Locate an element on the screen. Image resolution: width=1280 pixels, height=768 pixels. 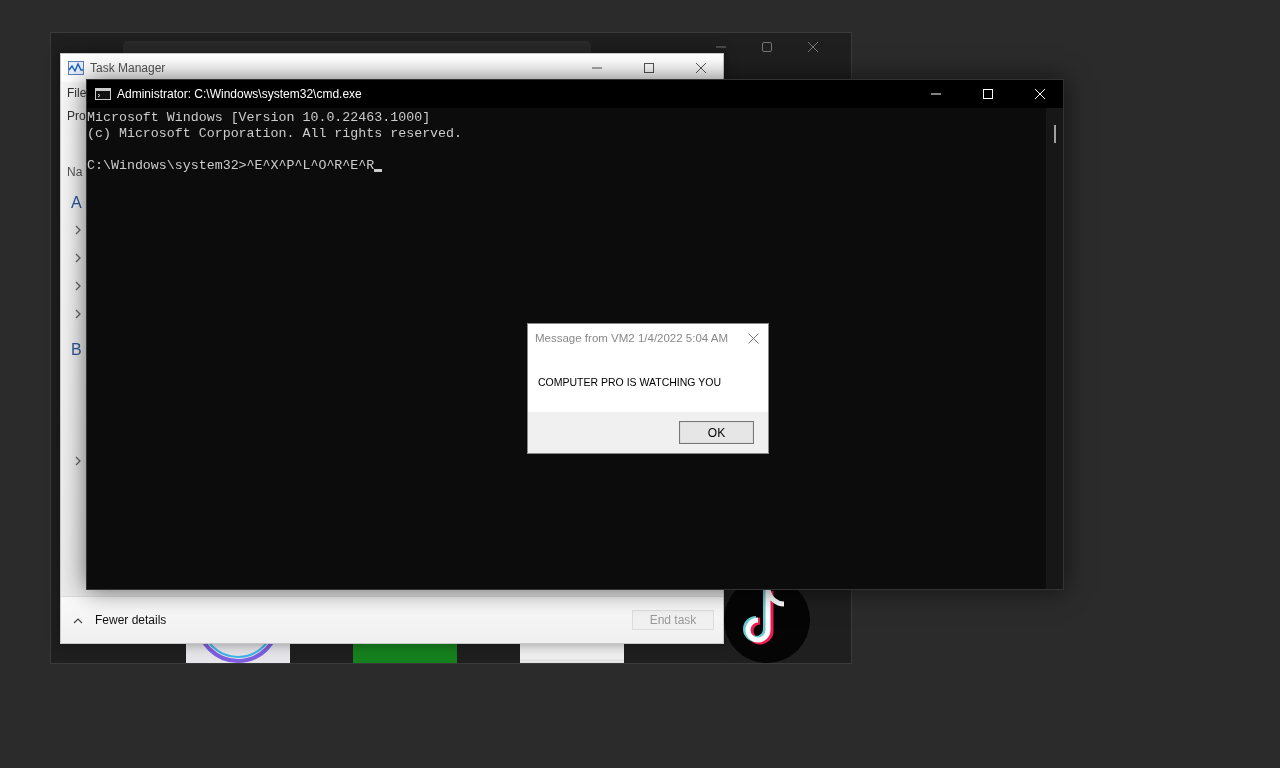
console-line: C:\Windows\system32>^E^X^P^L^O^R^E^R is located at coordinates (231, 166).